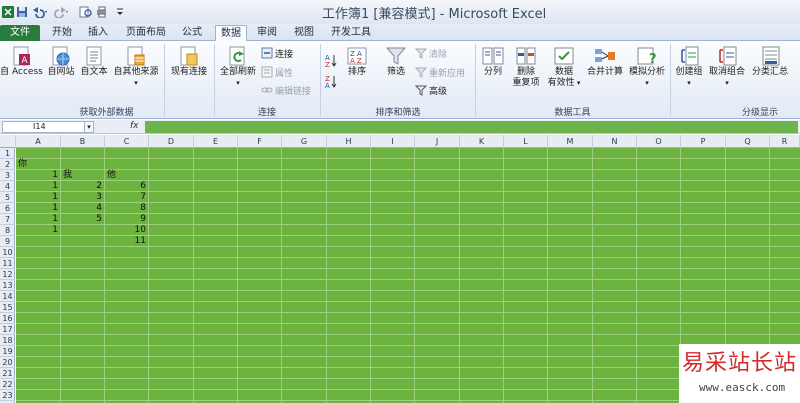 This screenshot has width=800, height=403. Describe the element at coordinates (564, 67) in the screenshot. I see `data-validation-button: 数据 有效性 ▾` at that location.